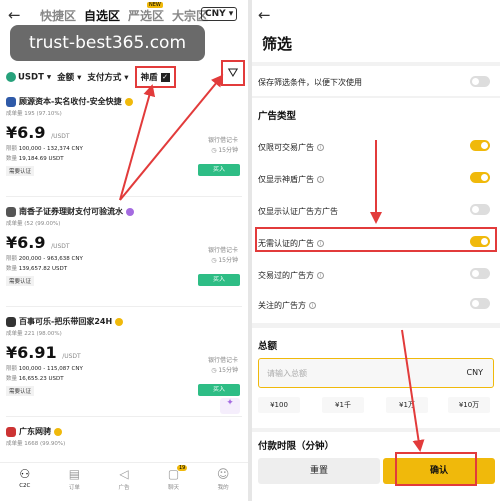 The height and width of the screenshot is (501, 500). What do you see at coordinates (223, 482) in the screenshot?
I see `nav-profile: ☺ 我的` at bounding box center [223, 482].